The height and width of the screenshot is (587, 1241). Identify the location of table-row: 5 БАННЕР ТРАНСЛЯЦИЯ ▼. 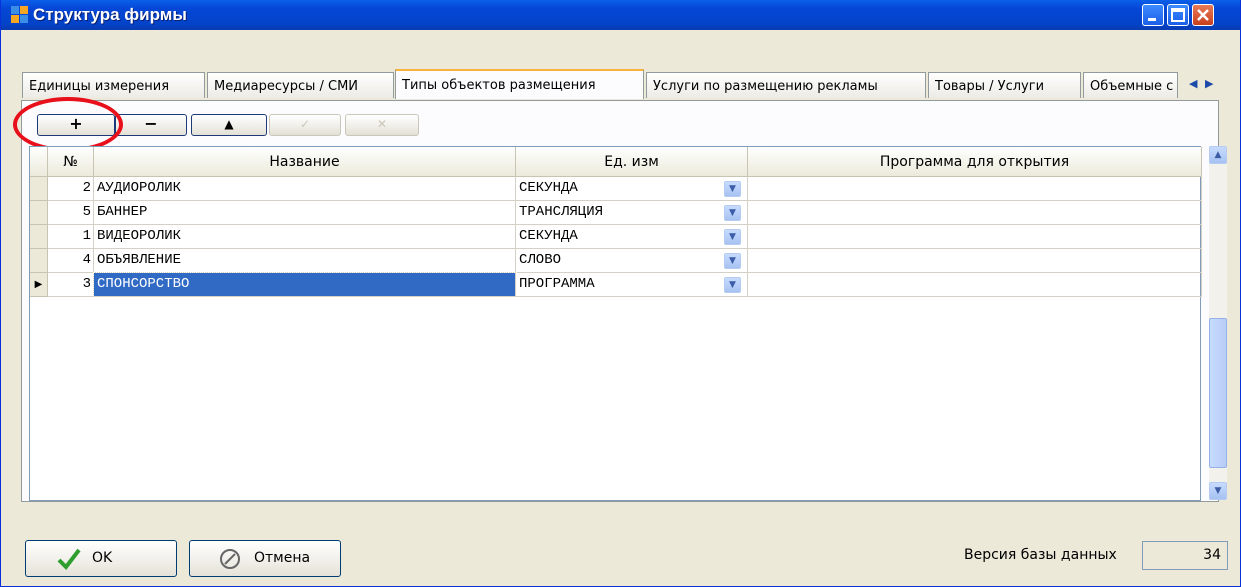
(616, 213).